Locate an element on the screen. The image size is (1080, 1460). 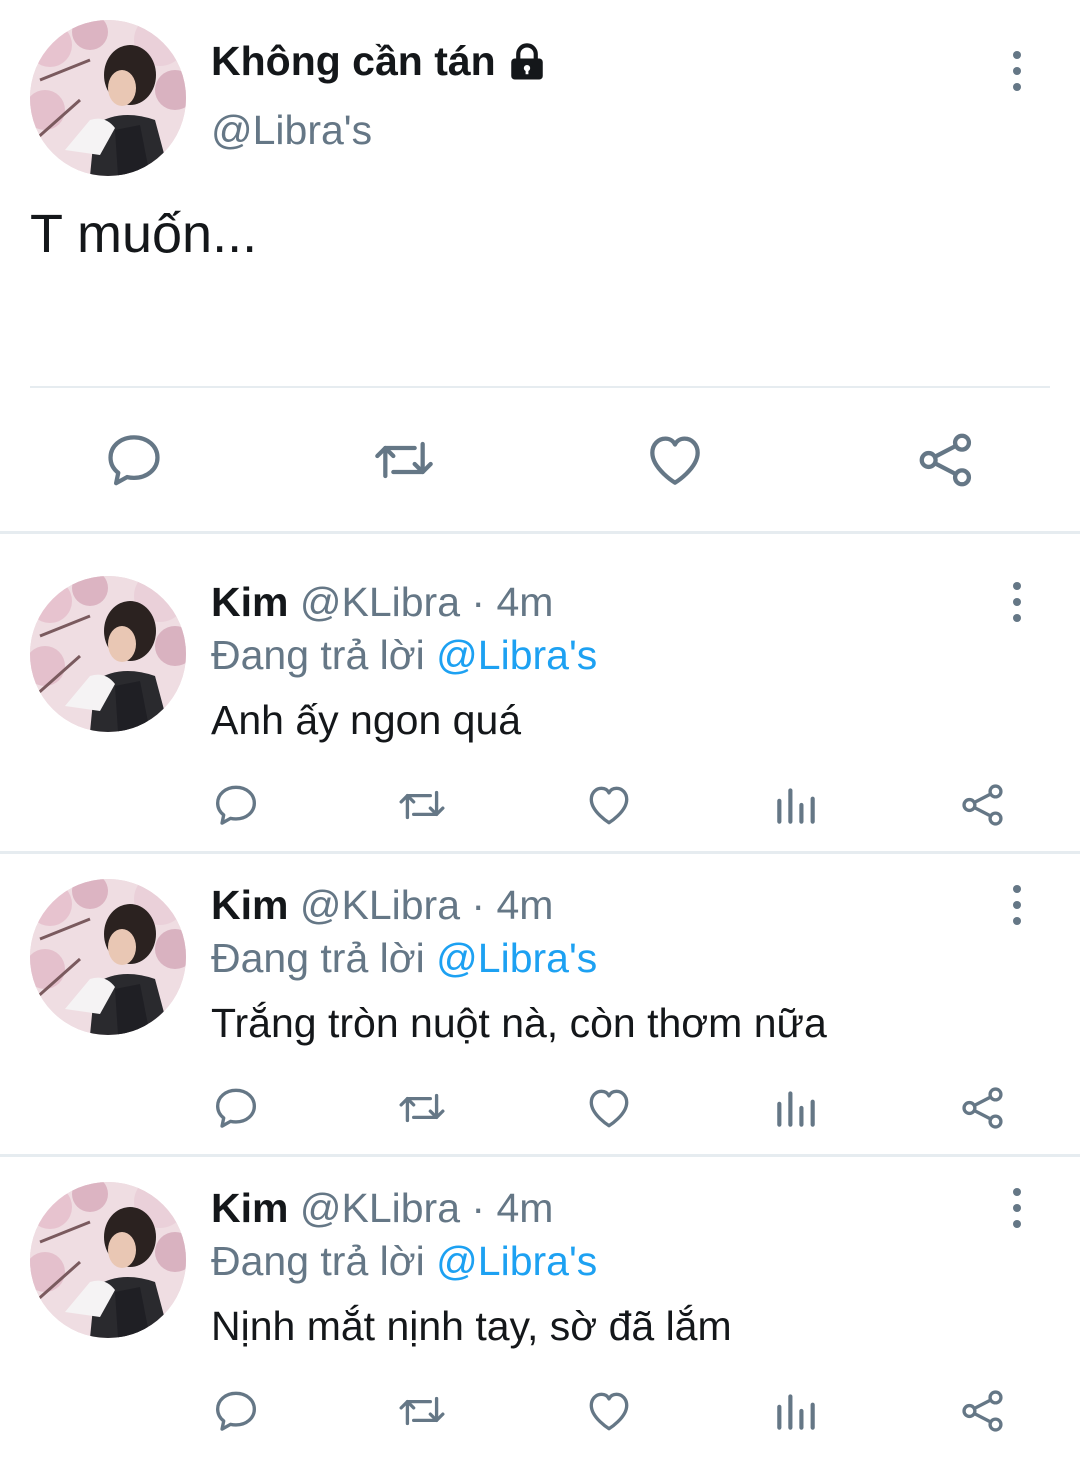
lock-icon is located at coordinates (527, 62).